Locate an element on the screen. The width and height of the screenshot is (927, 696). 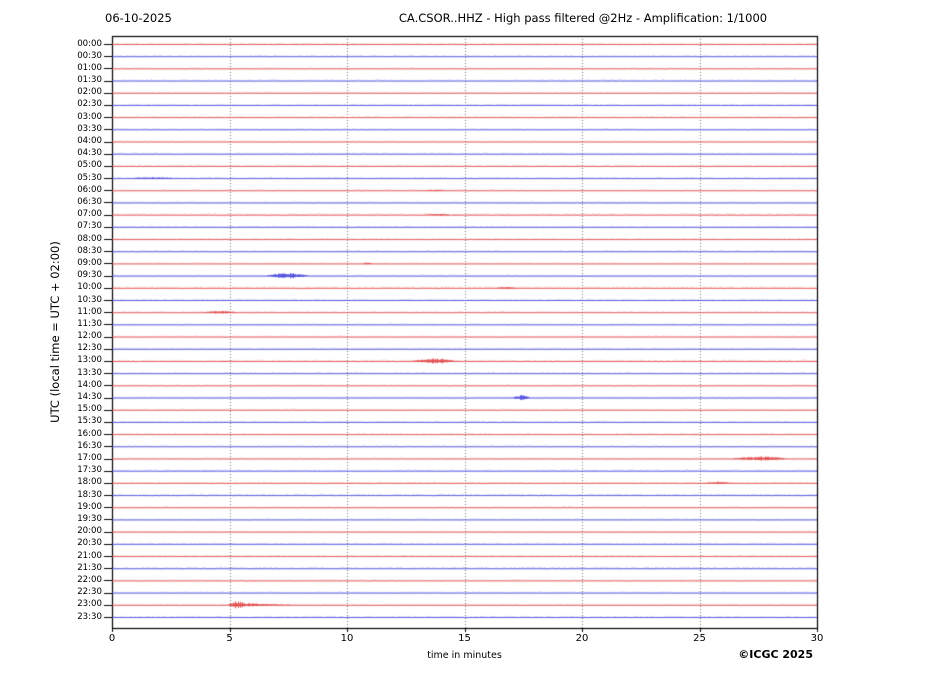
y-tick-label: 16:30 is located at coordinates (89, 445).